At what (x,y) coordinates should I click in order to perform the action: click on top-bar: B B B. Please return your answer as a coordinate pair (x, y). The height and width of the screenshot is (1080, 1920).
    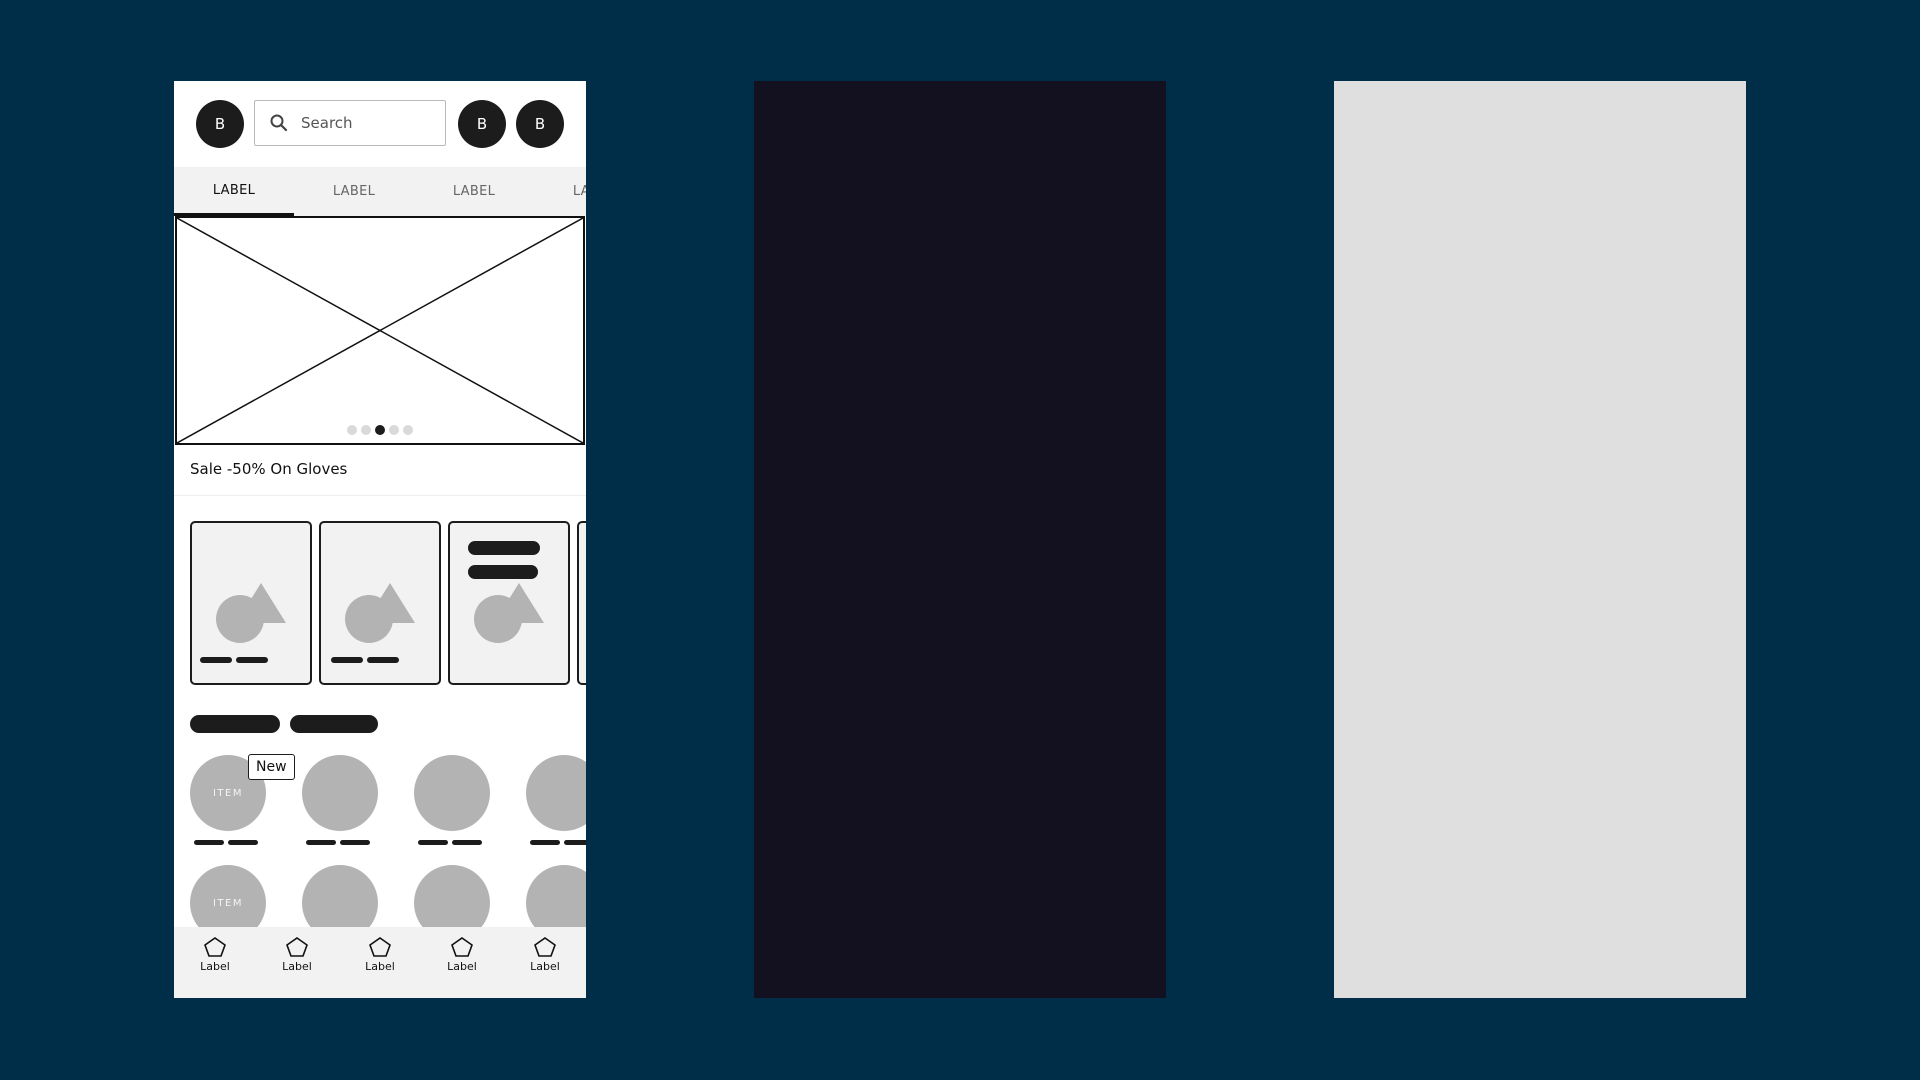
    Looking at the image, I should click on (380, 124).